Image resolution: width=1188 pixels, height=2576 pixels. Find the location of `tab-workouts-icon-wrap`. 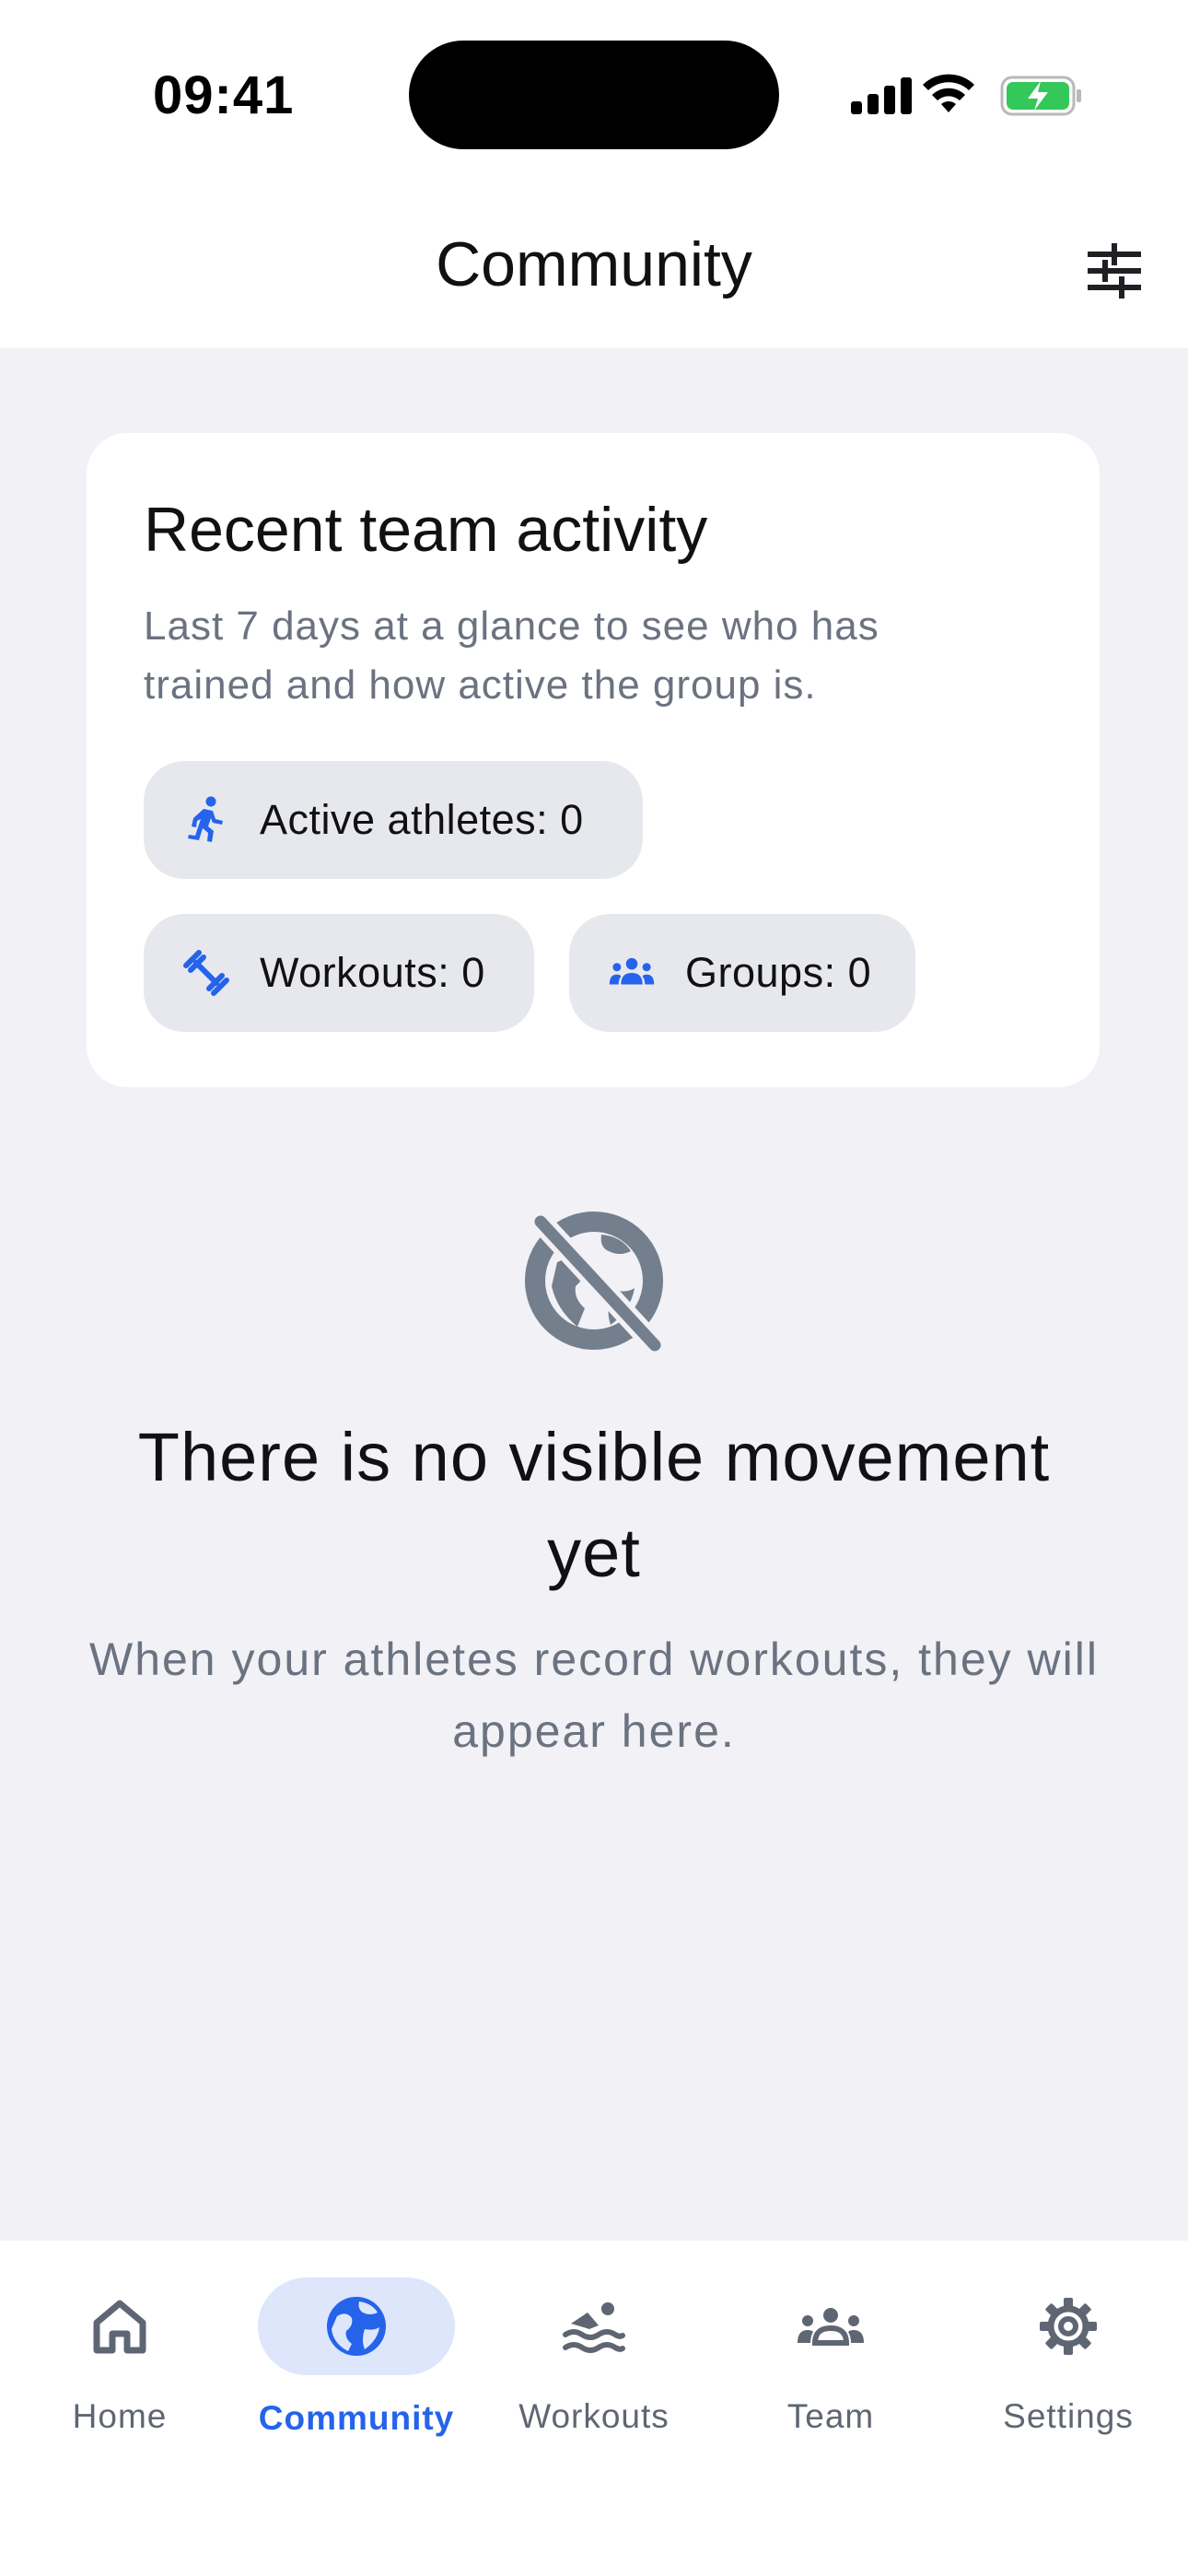

tab-workouts-icon-wrap is located at coordinates (594, 2326).